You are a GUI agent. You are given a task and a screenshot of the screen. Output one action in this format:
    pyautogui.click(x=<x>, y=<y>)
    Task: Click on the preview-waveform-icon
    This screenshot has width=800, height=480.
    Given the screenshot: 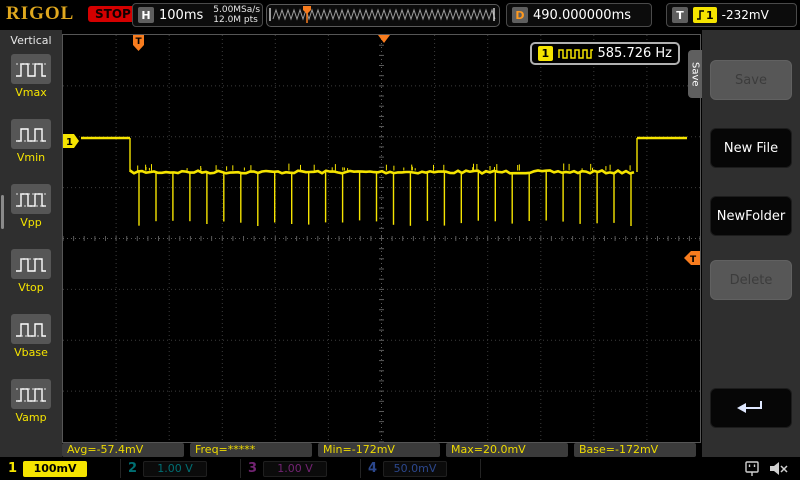 What is the action you would take?
    pyautogui.click(x=382, y=14)
    